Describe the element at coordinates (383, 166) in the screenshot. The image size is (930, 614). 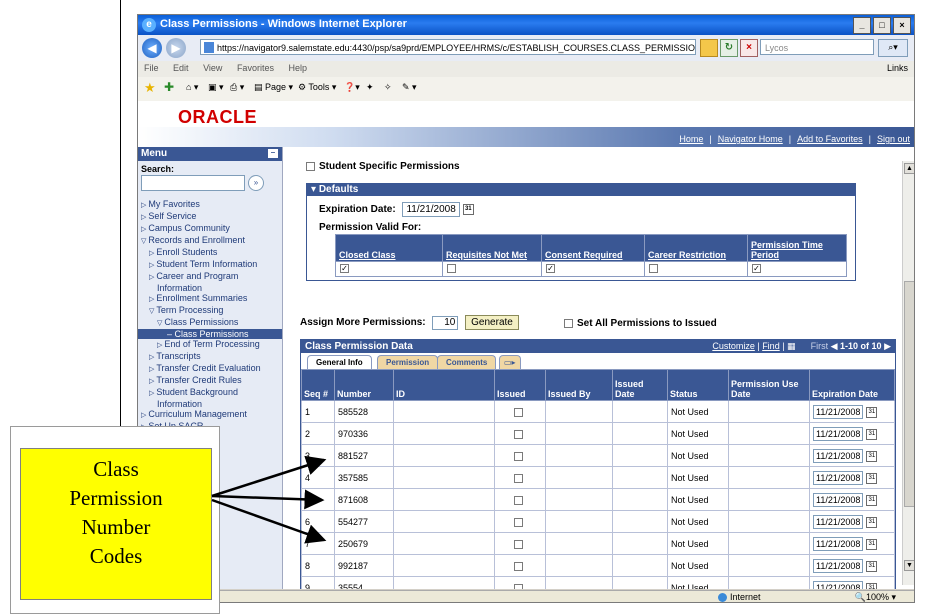
I see `student-specific-checkbox-row: Student Specific Permissions` at that location.